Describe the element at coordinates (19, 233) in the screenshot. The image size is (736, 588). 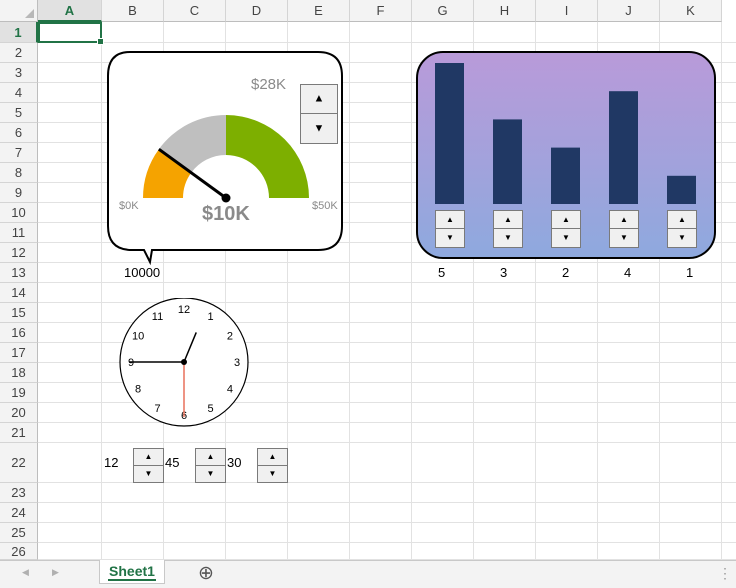
I see `row-header: 11` at that location.